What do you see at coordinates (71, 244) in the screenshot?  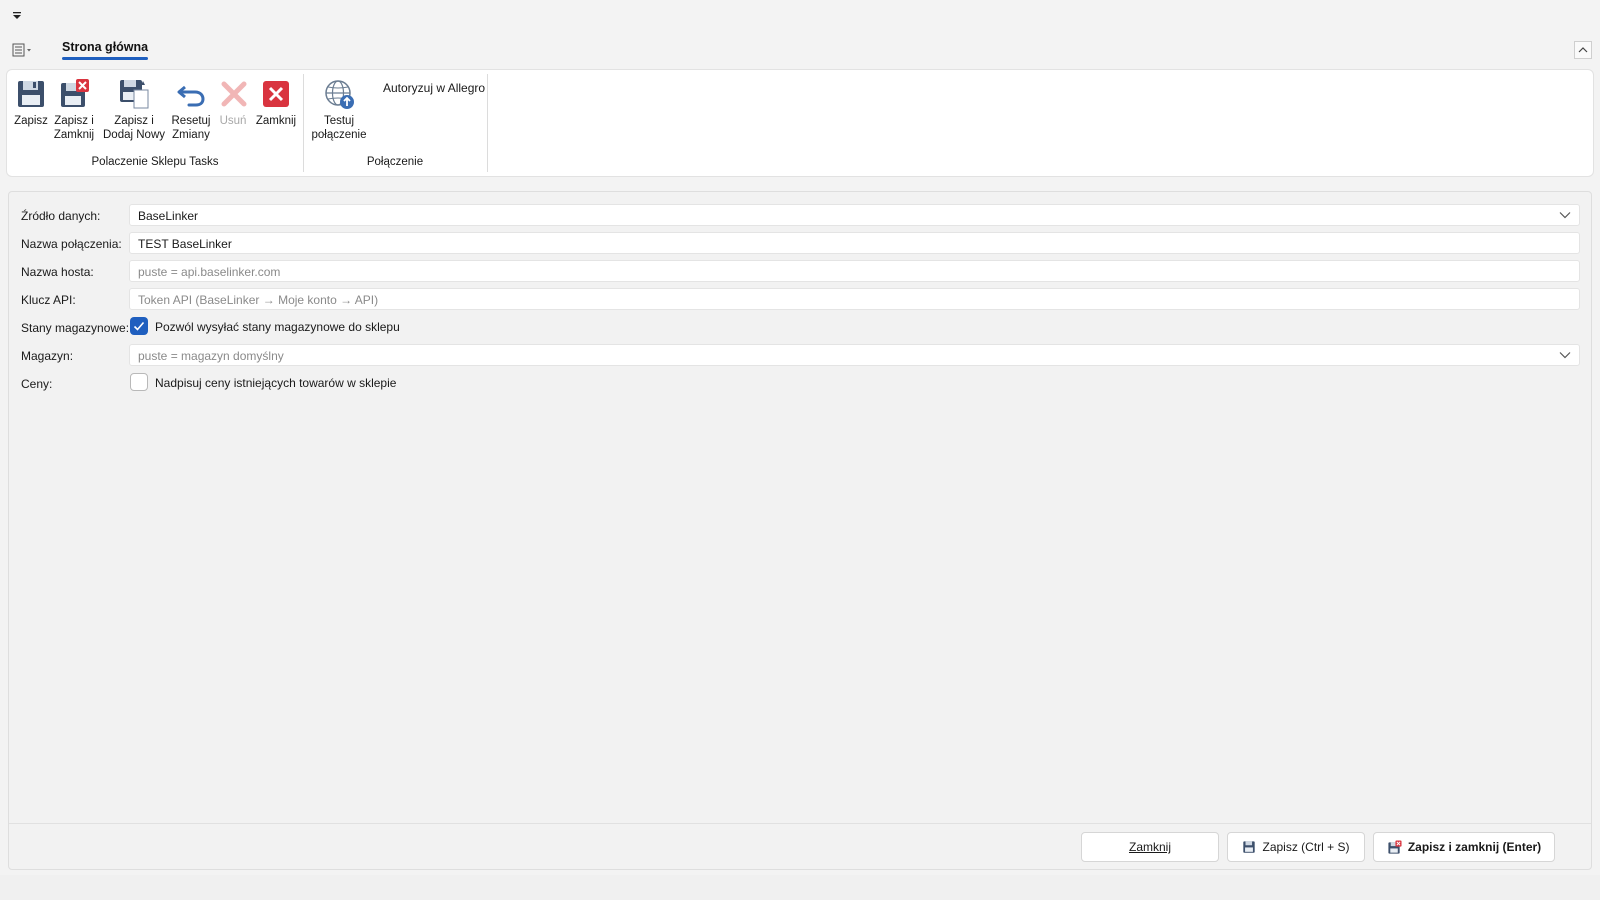 I see `connection-name-label: Nazwa połączenia:` at bounding box center [71, 244].